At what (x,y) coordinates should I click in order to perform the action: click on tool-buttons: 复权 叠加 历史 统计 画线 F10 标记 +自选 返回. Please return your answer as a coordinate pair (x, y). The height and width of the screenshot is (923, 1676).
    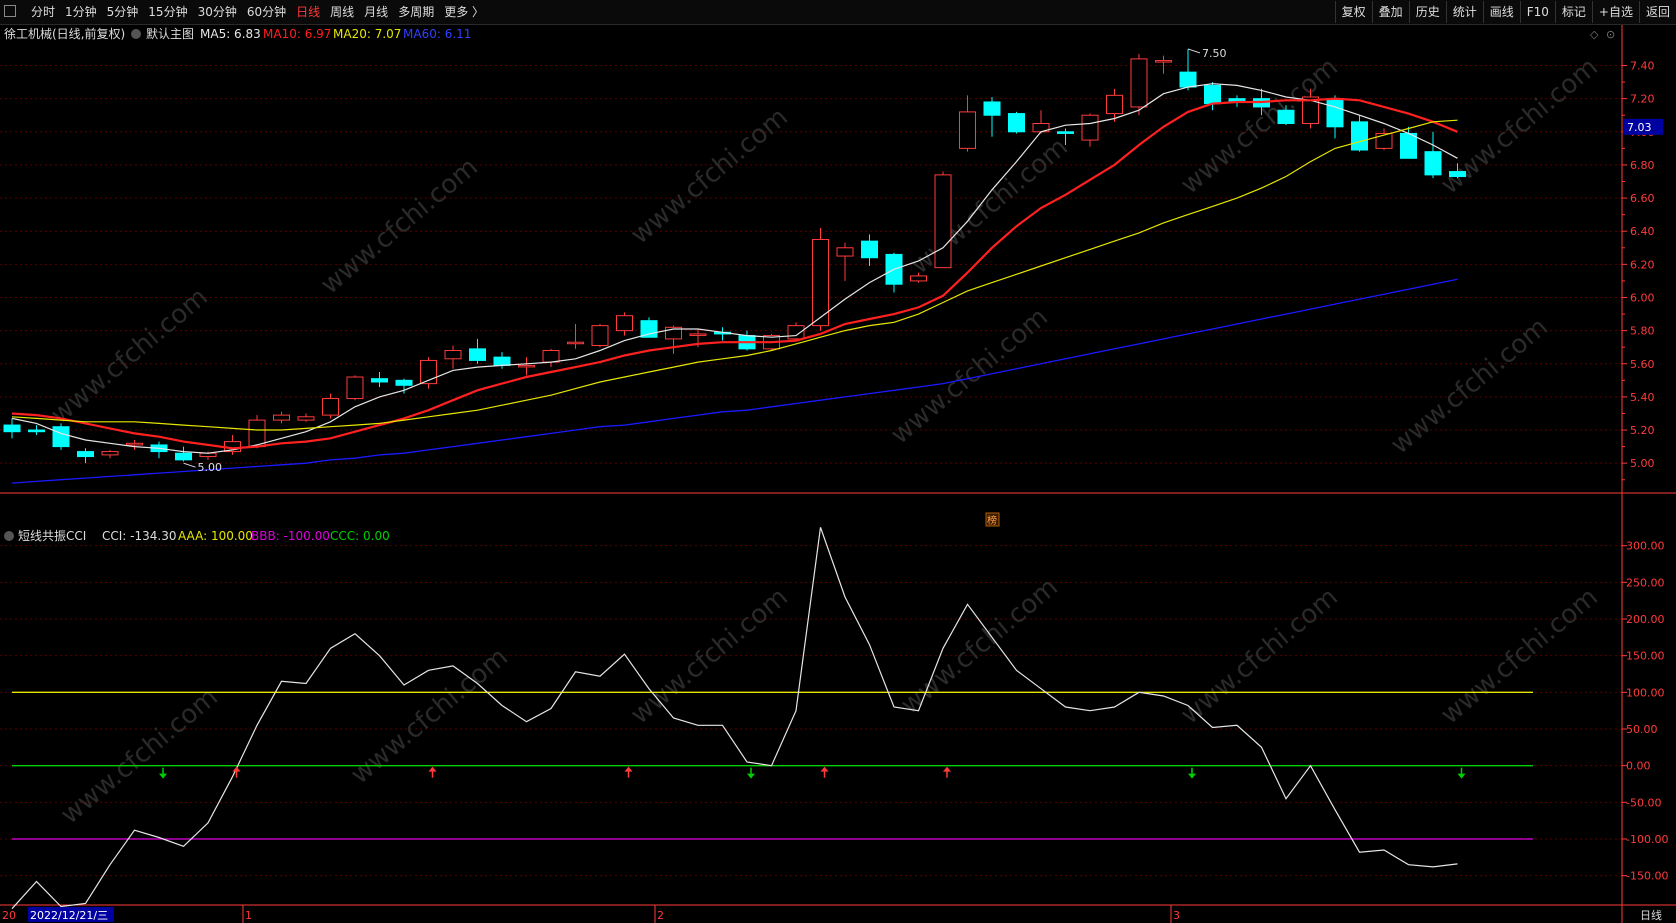
    Looking at the image, I should click on (1505, 12).